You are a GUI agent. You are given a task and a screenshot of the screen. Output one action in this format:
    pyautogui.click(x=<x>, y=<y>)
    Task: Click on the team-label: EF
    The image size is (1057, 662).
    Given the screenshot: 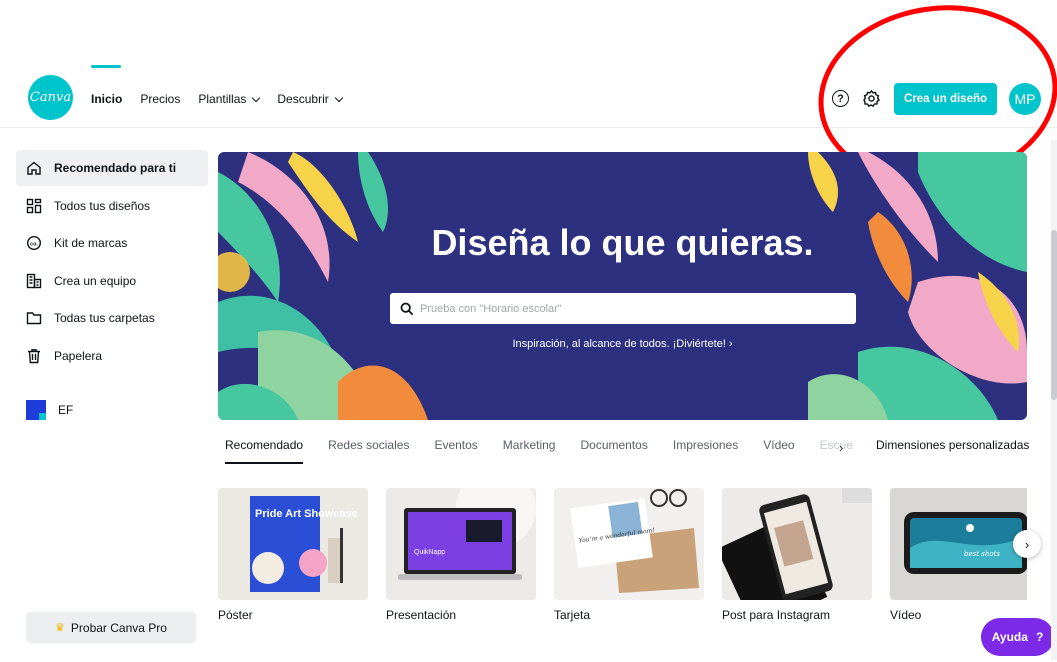 What is the action you would take?
    pyautogui.click(x=66, y=409)
    